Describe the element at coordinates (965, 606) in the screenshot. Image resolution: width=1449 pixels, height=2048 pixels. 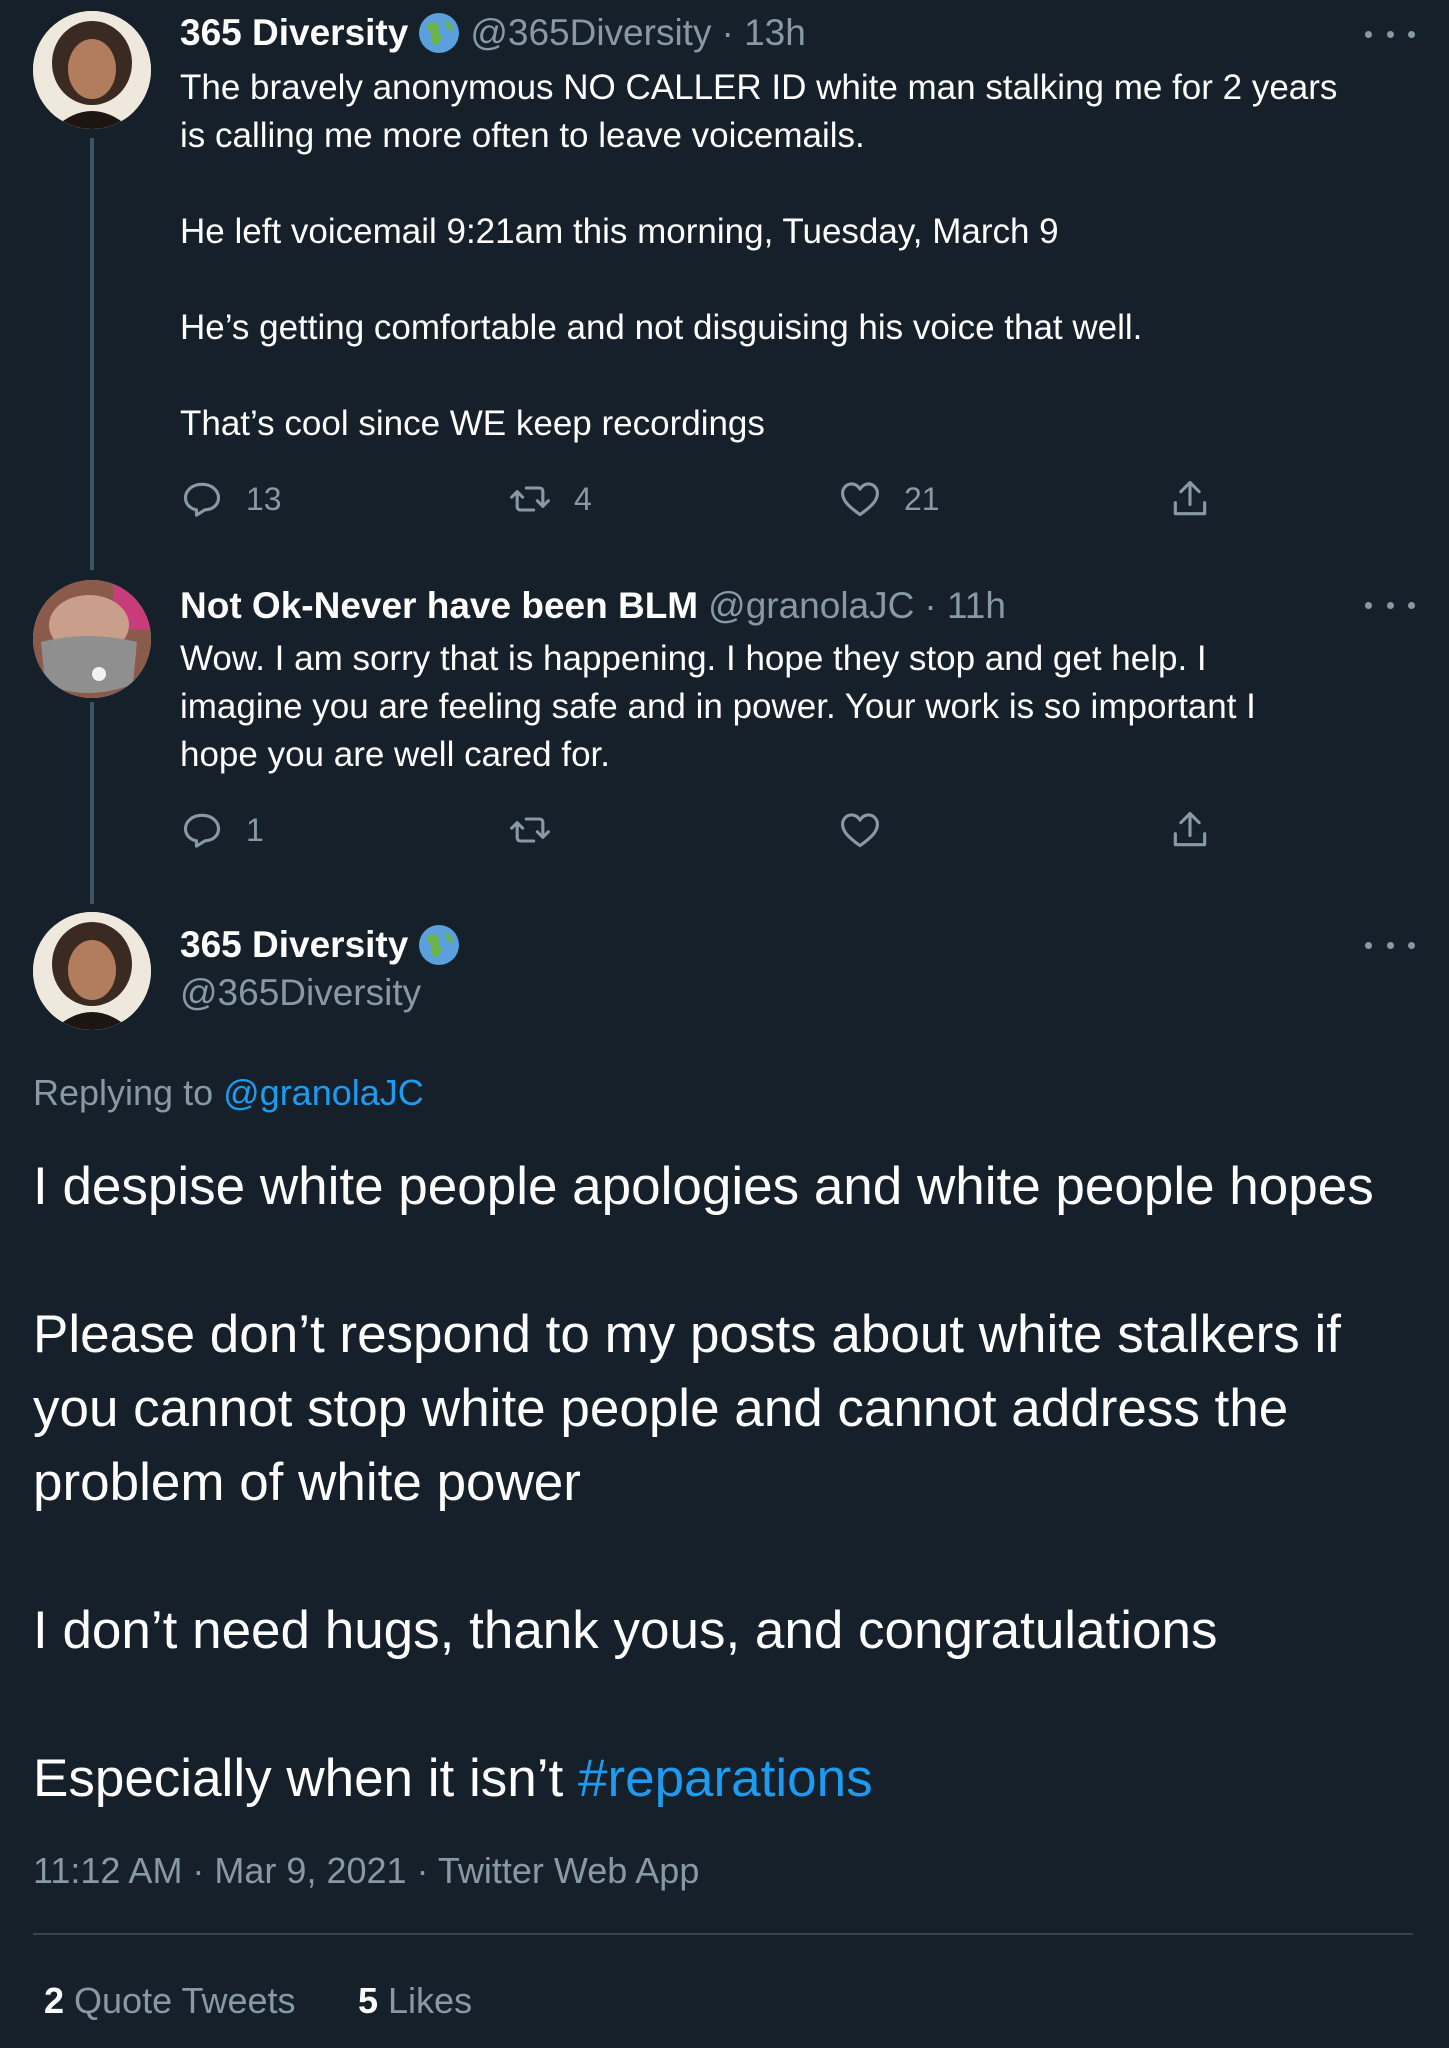
I see `tweet-time: · 11h` at that location.